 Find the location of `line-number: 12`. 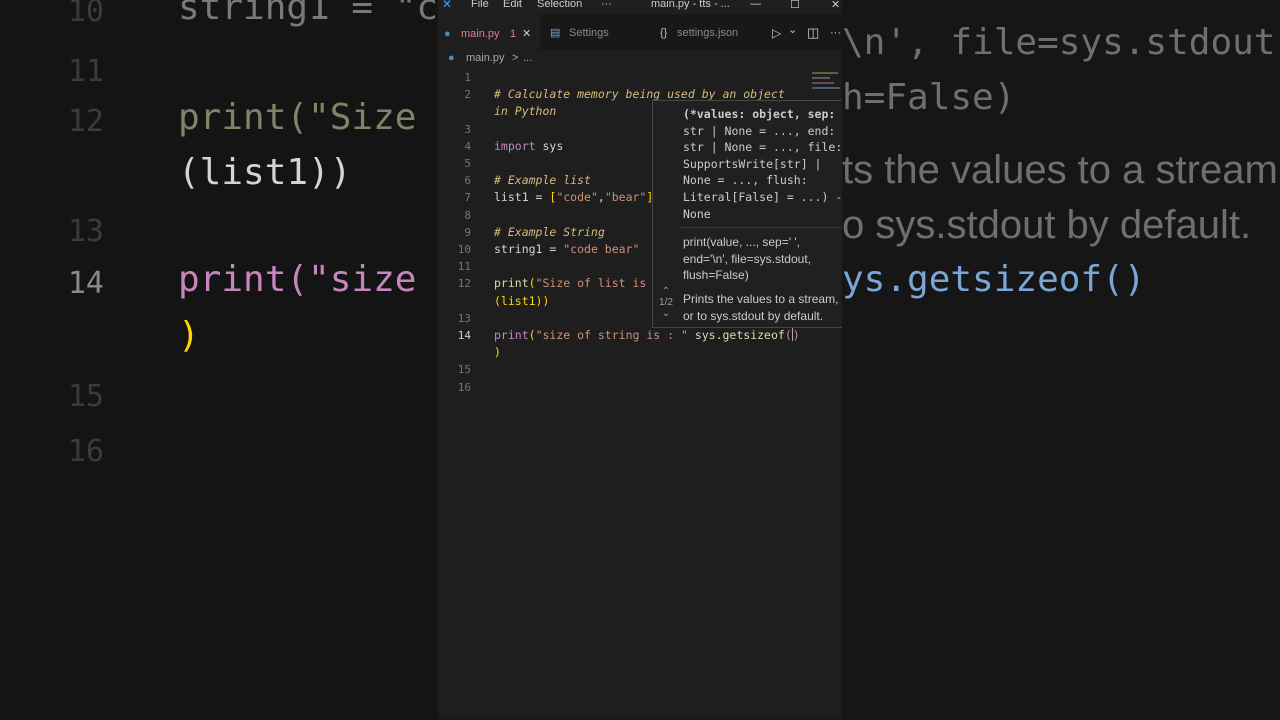

line-number: 12 is located at coordinates (464, 284).